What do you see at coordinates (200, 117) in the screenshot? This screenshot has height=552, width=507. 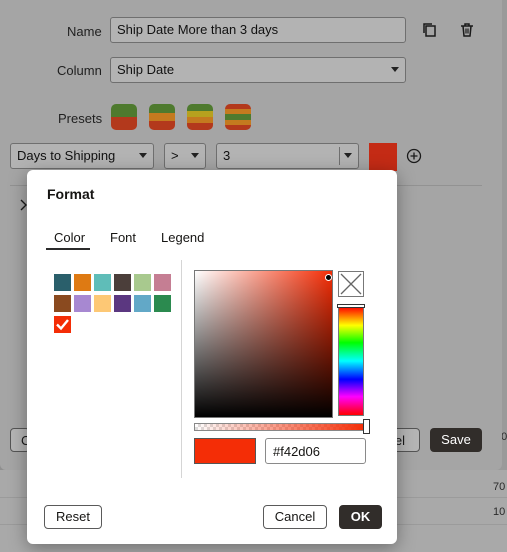 I see `preset-four-band` at bounding box center [200, 117].